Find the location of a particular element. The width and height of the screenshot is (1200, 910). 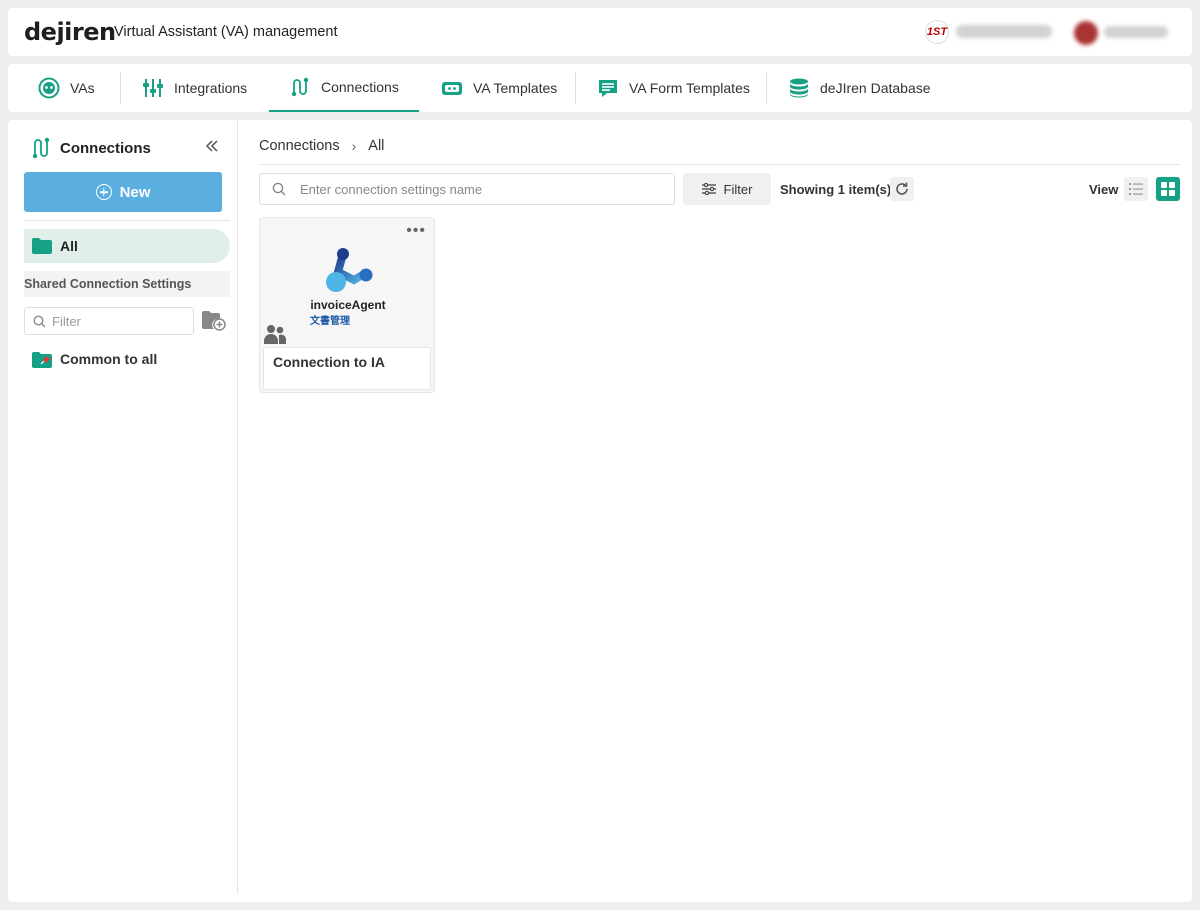

card-brand-name: invoiceAgent is located at coordinates (348, 305).